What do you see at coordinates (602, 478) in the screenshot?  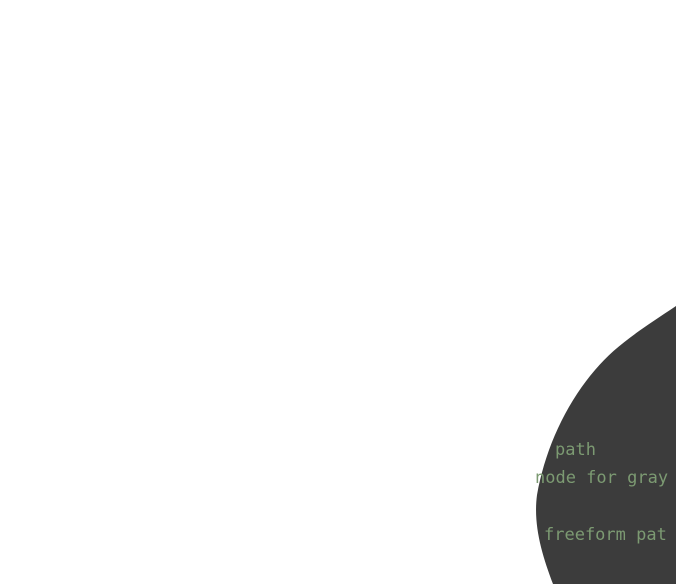 I see `code-line-node-for-gray: node for gray` at bounding box center [602, 478].